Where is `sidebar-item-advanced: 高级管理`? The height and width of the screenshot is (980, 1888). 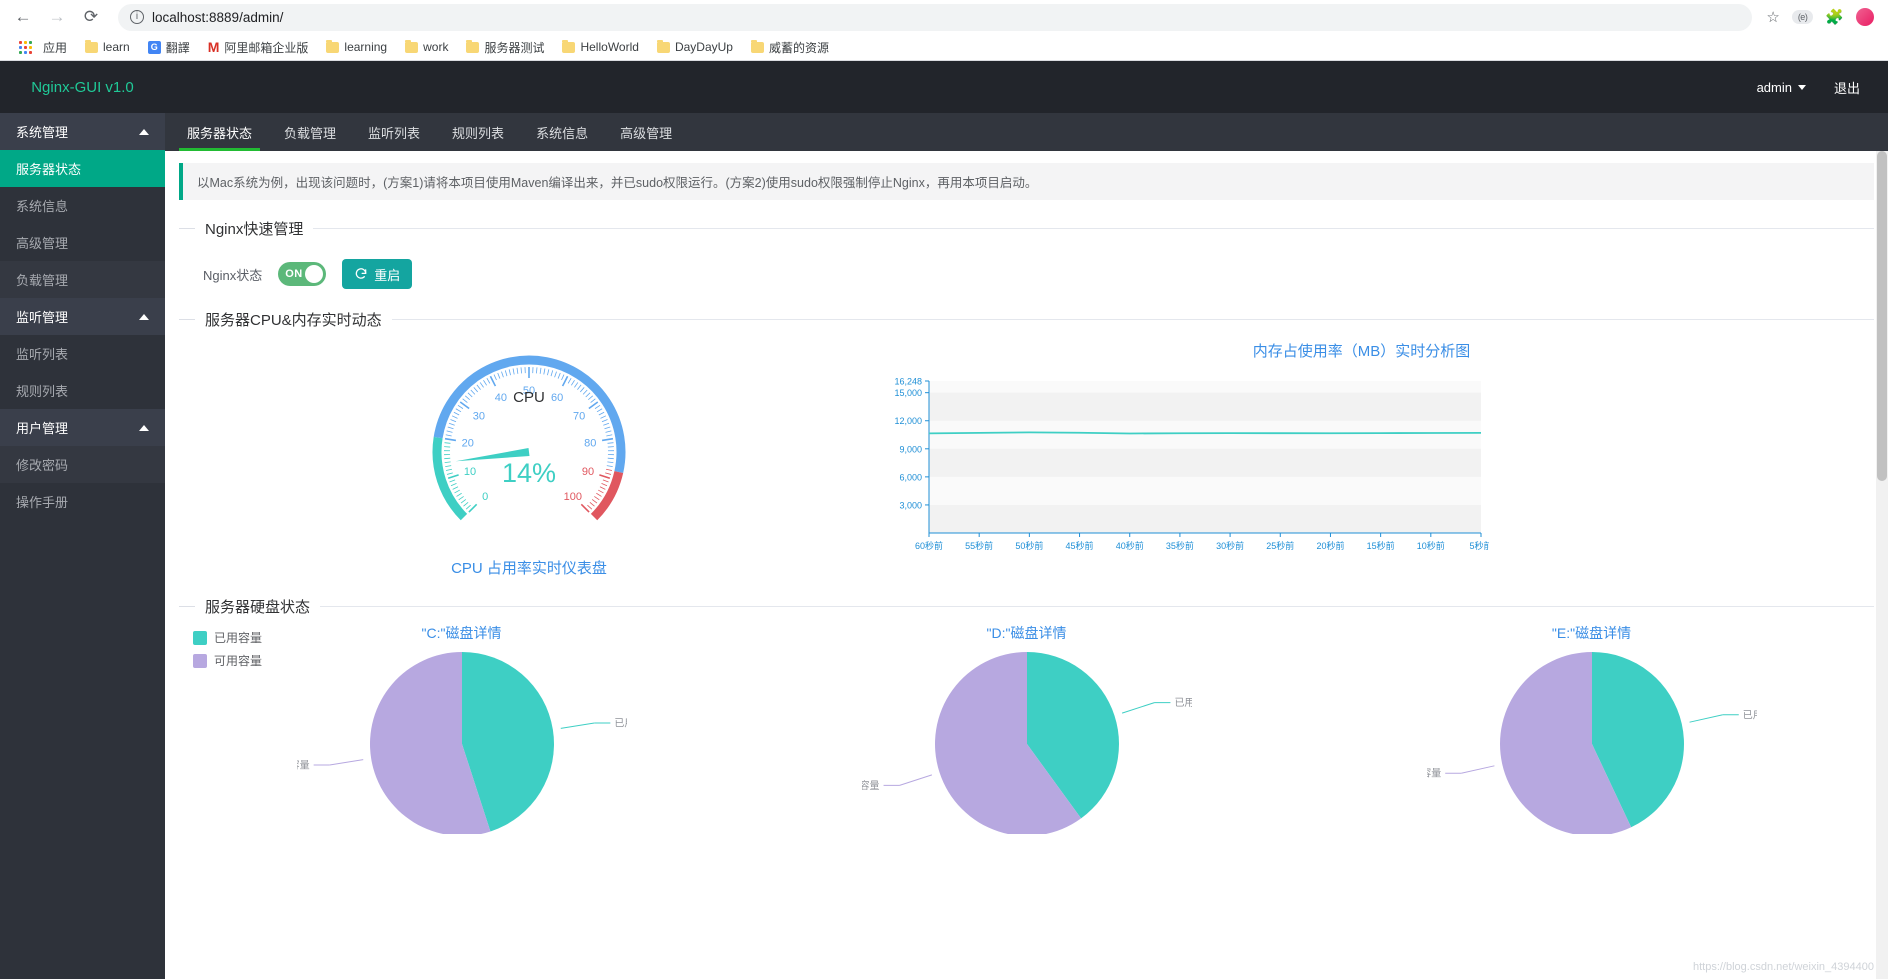
sidebar-item-advanced: 高级管理 is located at coordinates (82, 242).